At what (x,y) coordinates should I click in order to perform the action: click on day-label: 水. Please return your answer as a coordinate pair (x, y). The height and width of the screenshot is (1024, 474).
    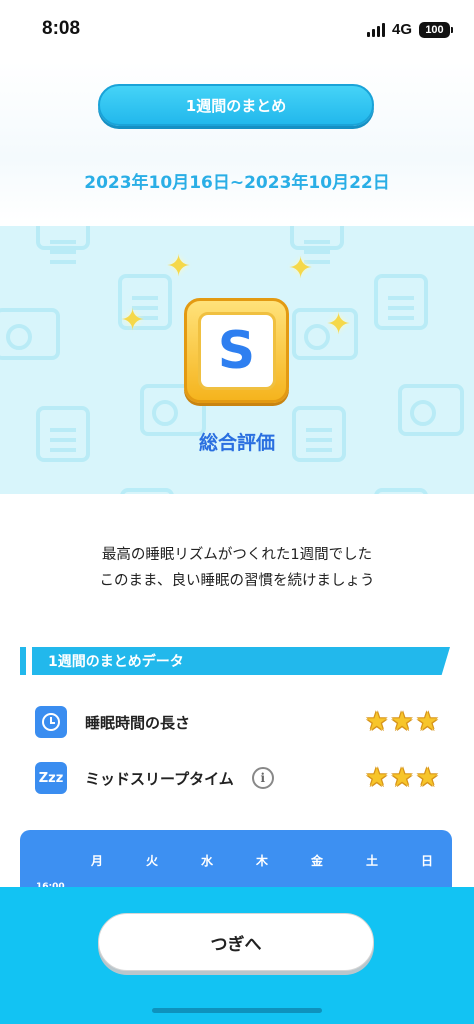
    Looking at the image, I should click on (206, 861).